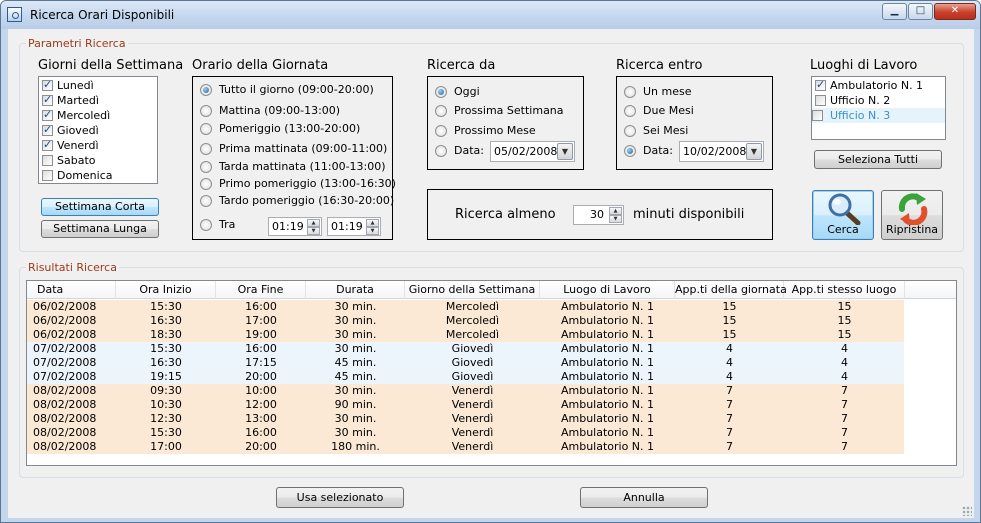 This screenshot has height=523, width=981. Describe the element at coordinates (967, 511) in the screenshot. I see `resize-grip-icon` at that location.